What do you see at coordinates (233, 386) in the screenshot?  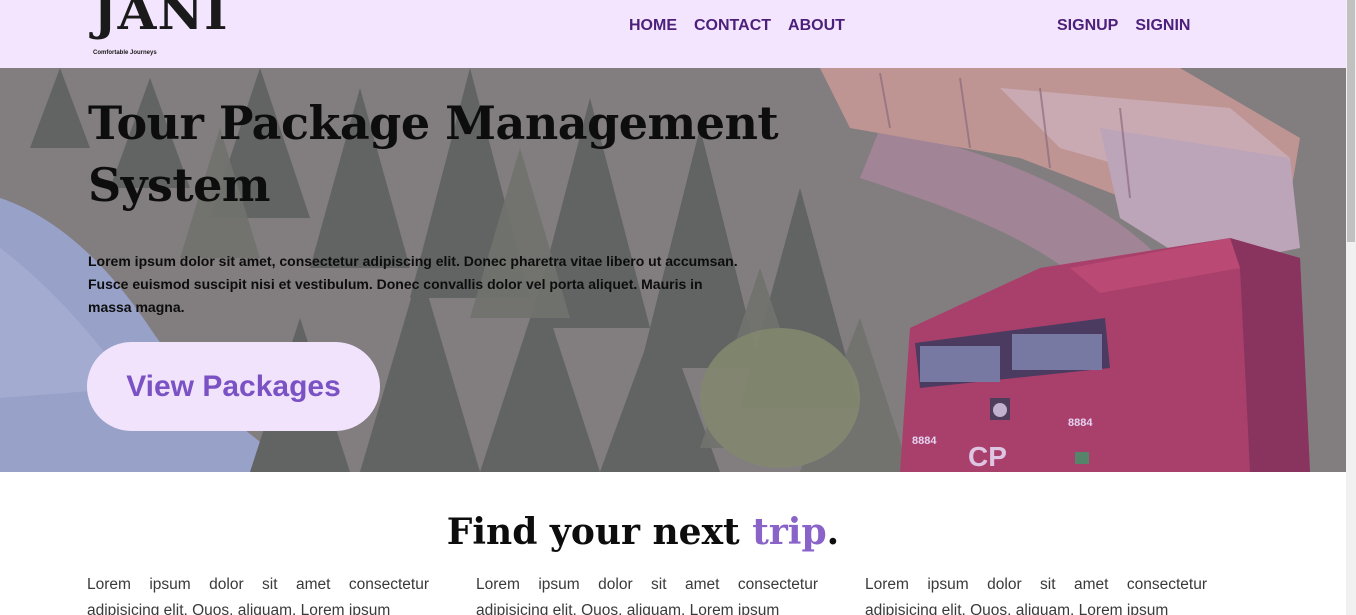 I see `view-packages-button: View Packages` at bounding box center [233, 386].